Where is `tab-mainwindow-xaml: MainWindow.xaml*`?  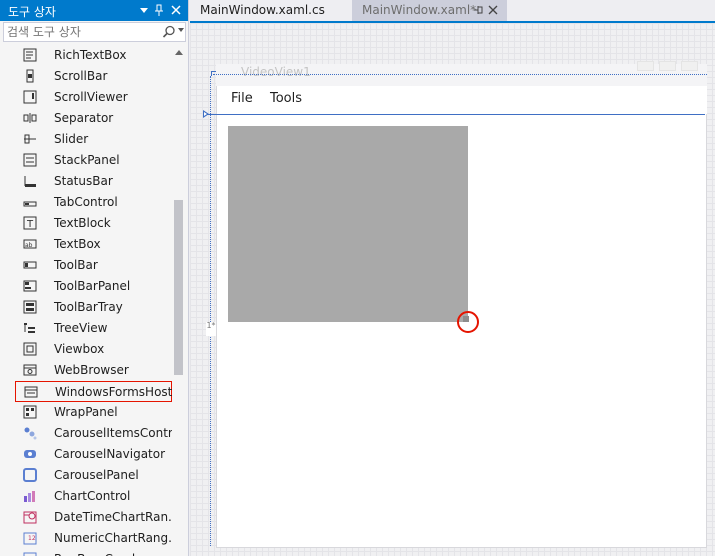
tab-mainwindow-xaml: MainWindow.xaml* is located at coordinates (429, 10).